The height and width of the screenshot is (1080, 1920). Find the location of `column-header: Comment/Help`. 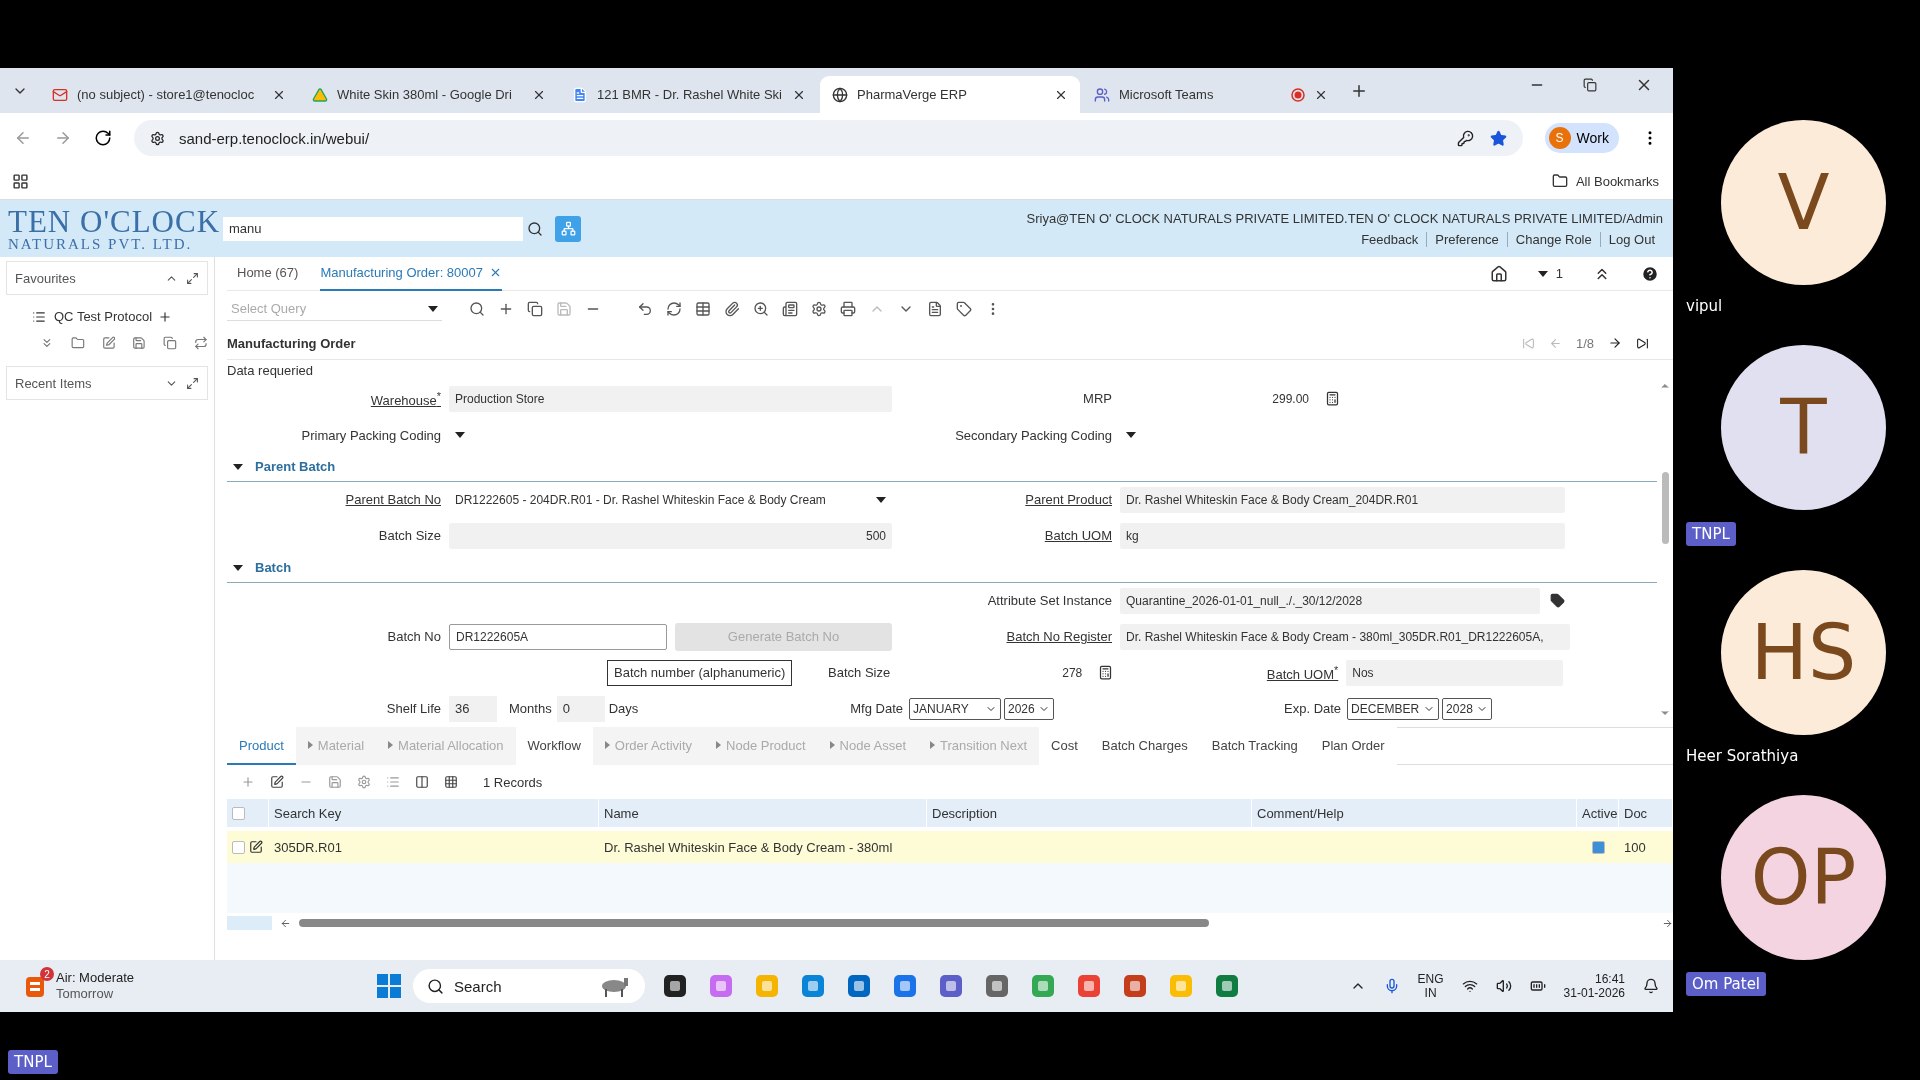

column-header: Comment/Help is located at coordinates (1414, 813).